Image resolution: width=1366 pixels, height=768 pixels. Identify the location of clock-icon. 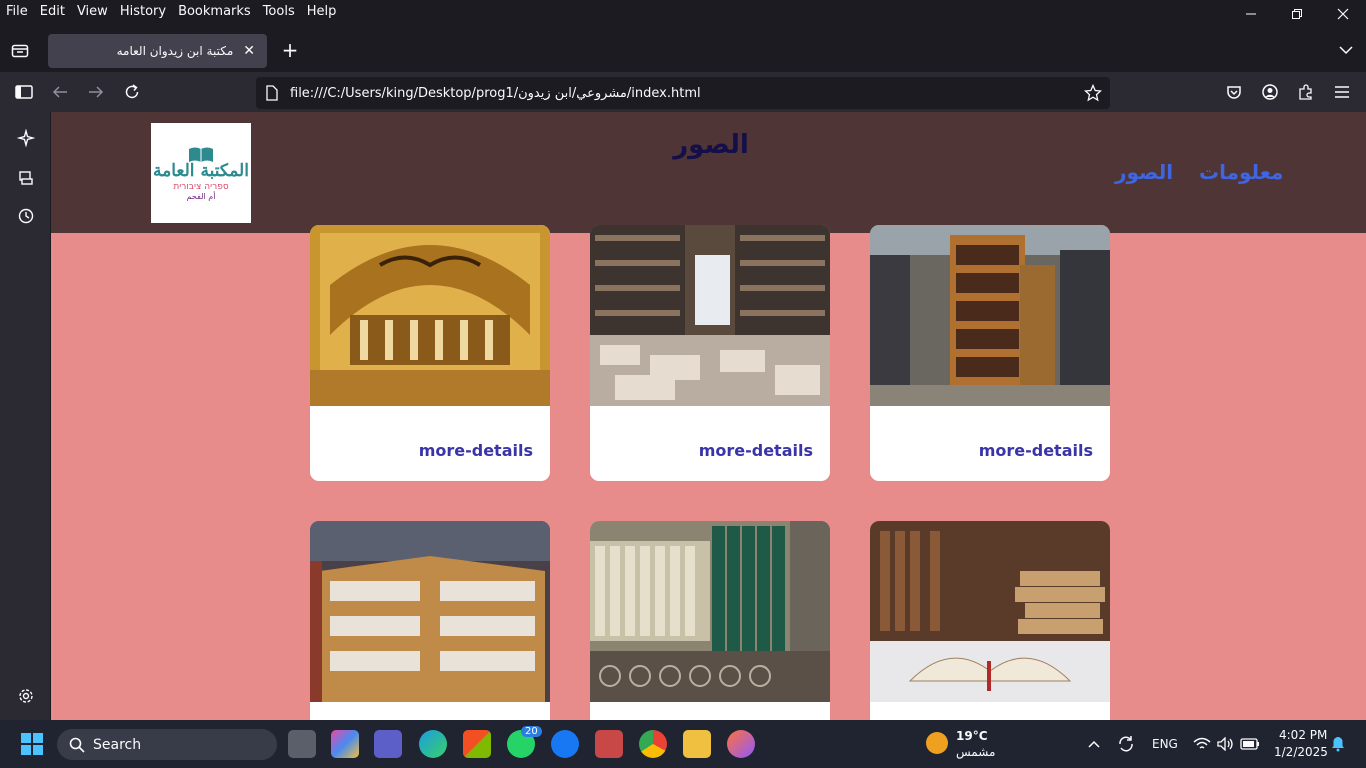
(26, 216).